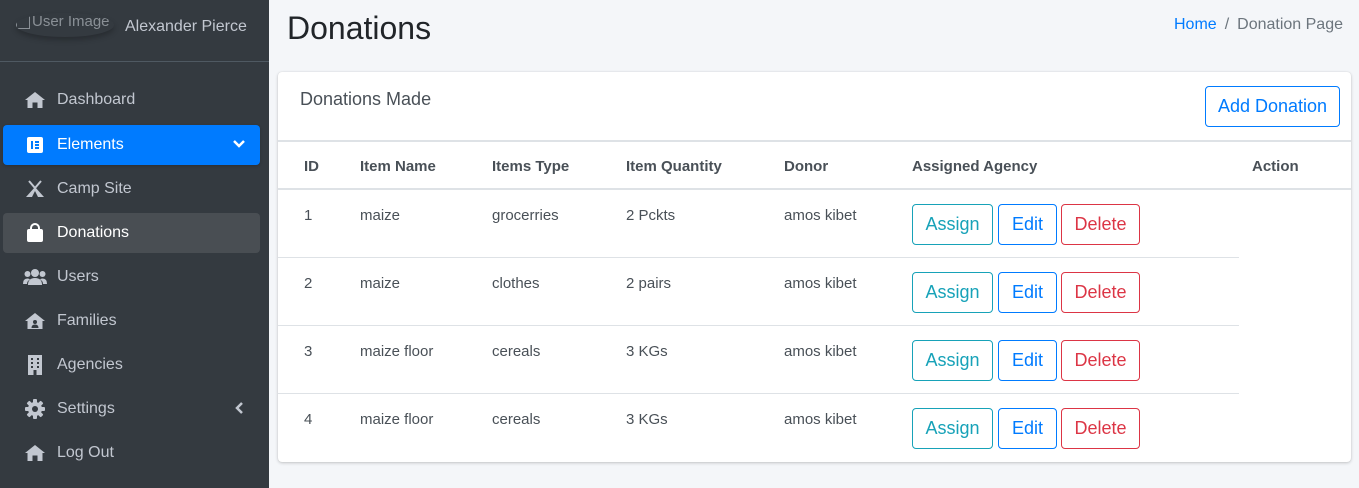  What do you see at coordinates (71, 21) in the screenshot?
I see `user-avatar-alt: User Image` at bounding box center [71, 21].